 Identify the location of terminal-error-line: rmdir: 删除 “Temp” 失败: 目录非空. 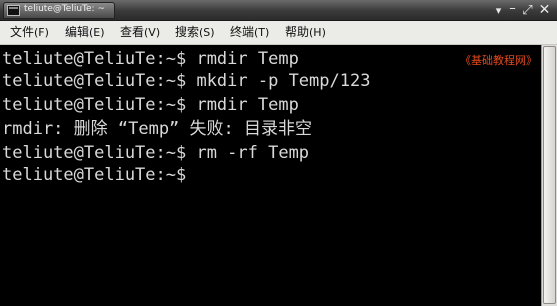
(157, 129).